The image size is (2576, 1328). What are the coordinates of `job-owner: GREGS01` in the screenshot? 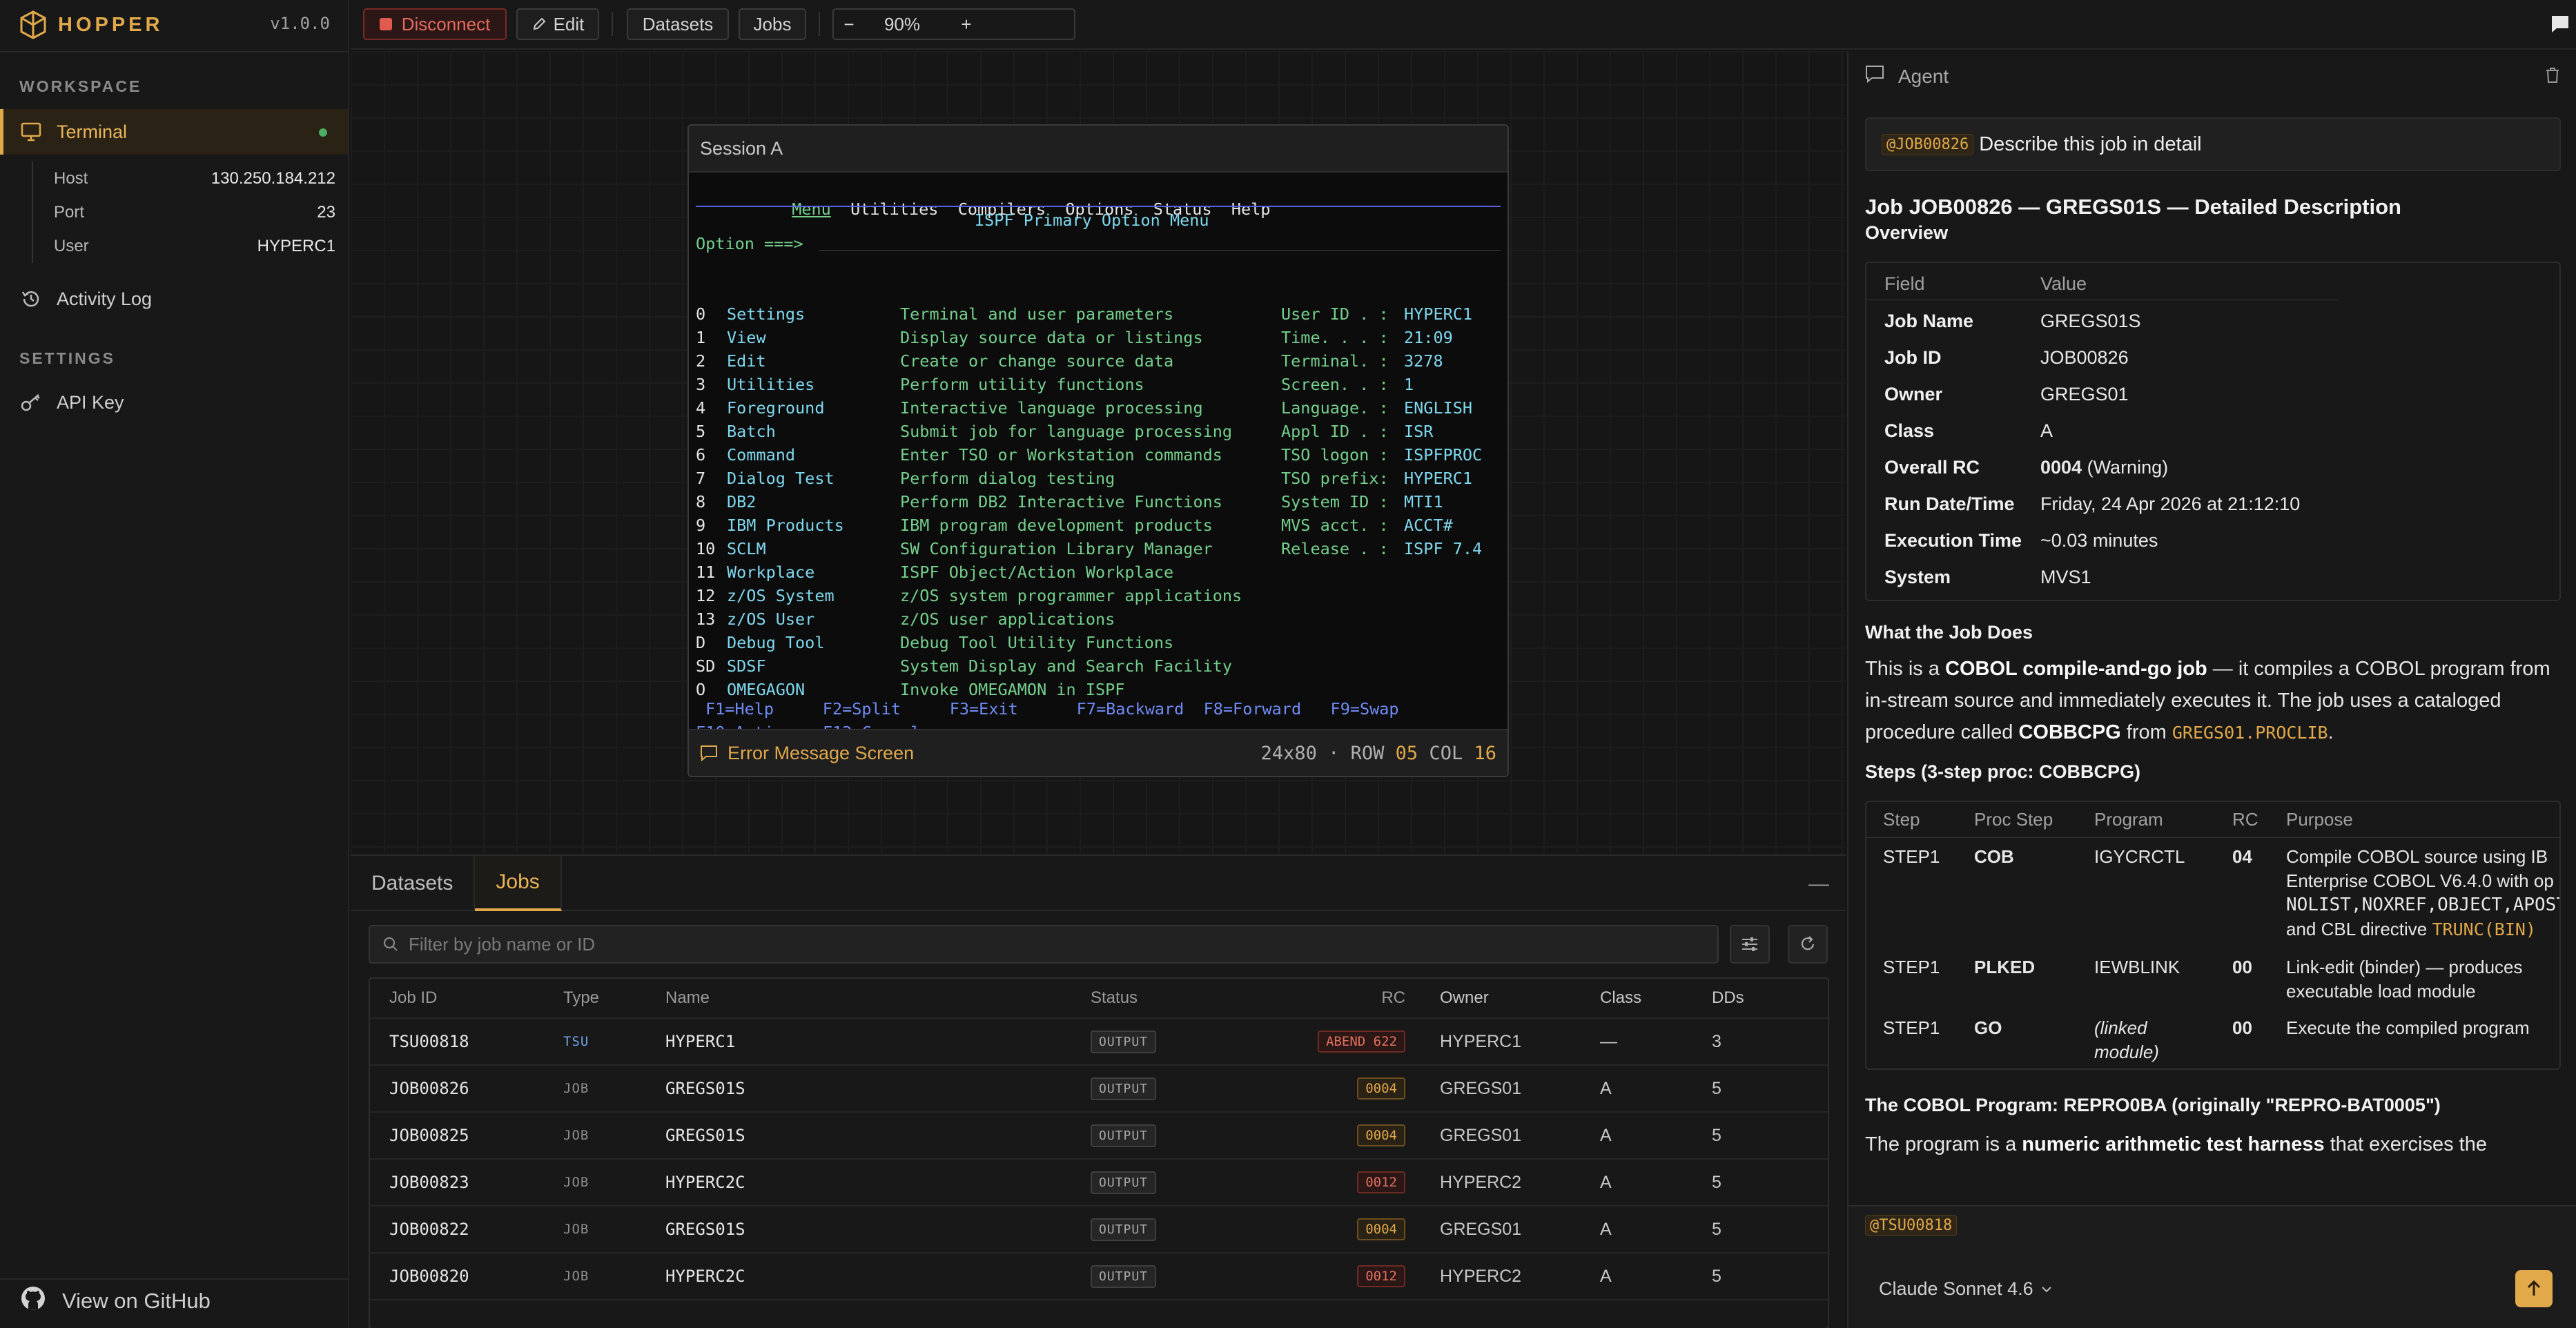 It's located at (1481, 1229).